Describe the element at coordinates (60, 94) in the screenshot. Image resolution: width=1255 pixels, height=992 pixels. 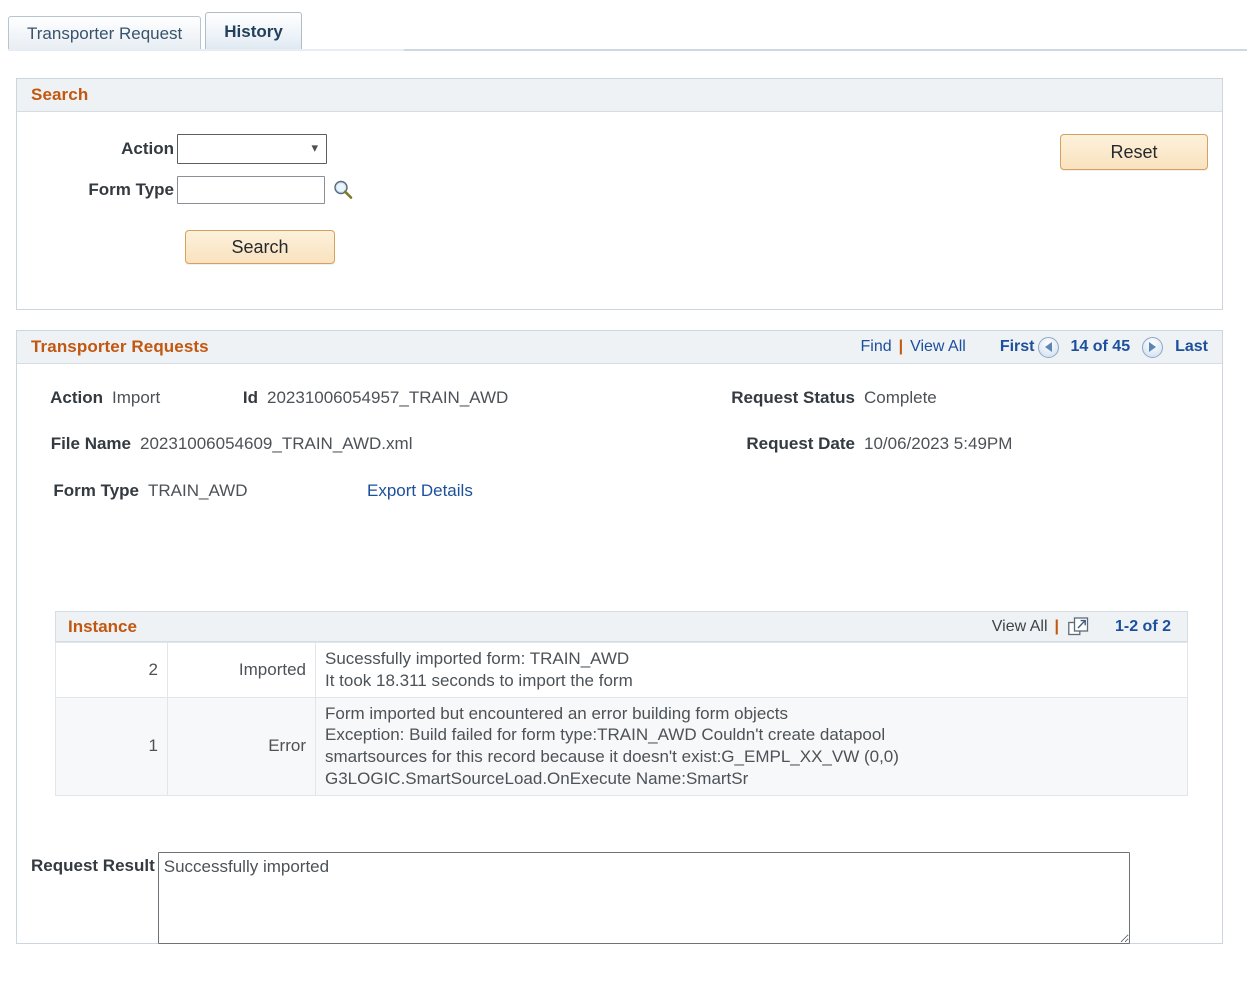
I see `search-panel-title: Search` at that location.